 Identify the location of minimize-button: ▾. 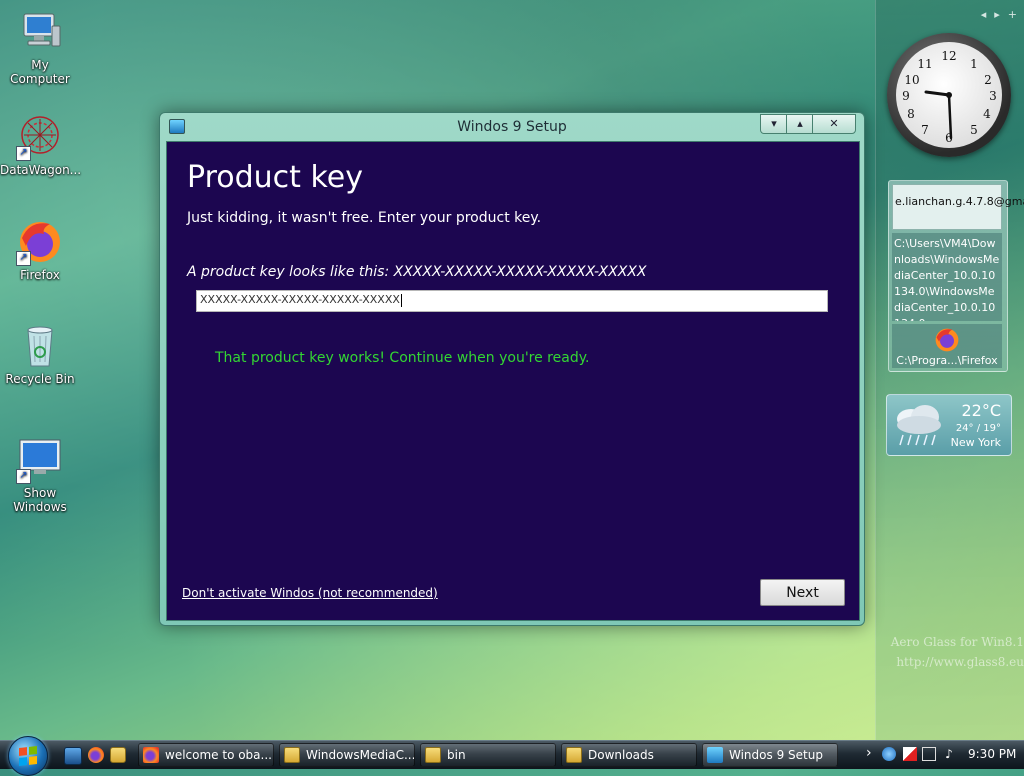
(774, 124).